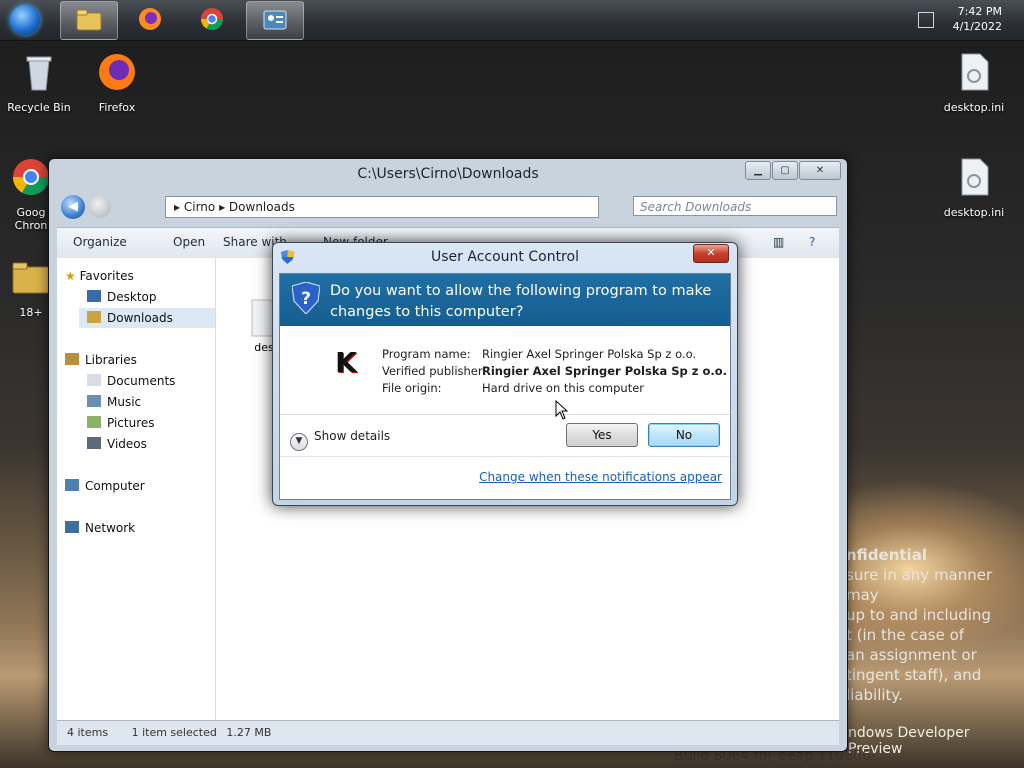  Describe the element at coordinates (100, 242) in the screenshot. I see `organize-button: Organize` at that location.